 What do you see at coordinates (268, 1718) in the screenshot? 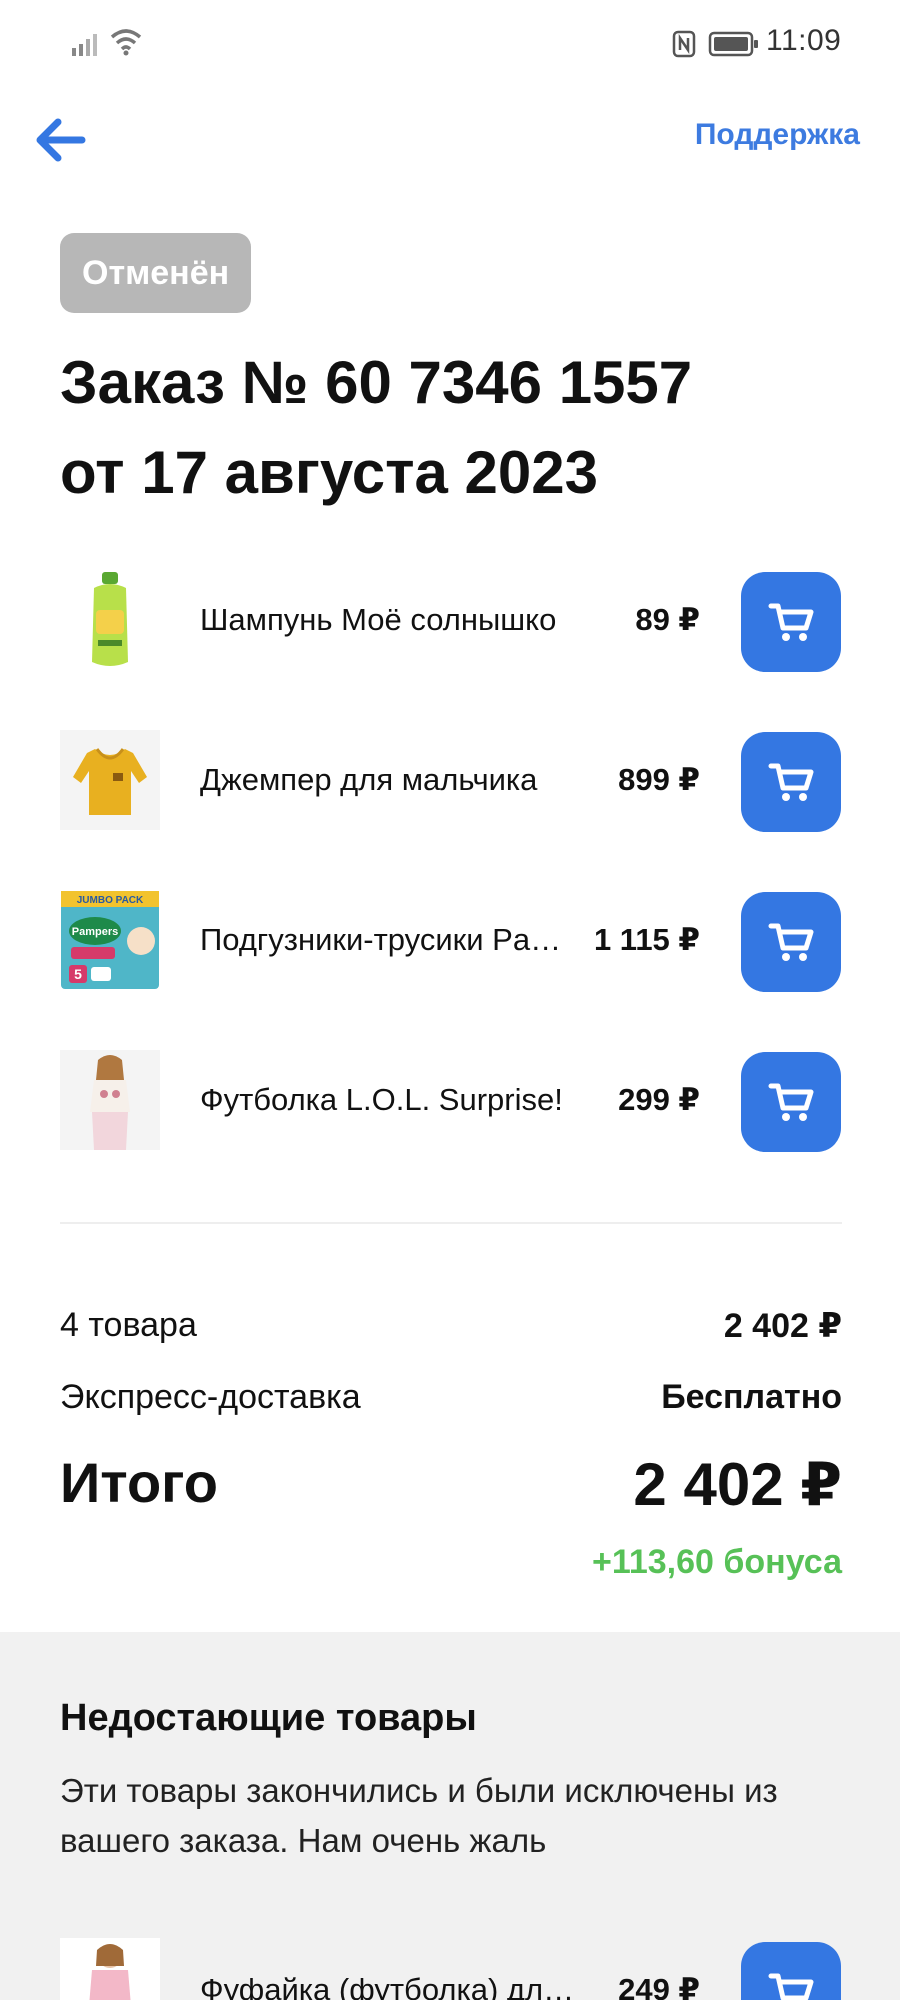
I see `missing-items-title: Недостающие товары` at bounding box center [268, 1718].